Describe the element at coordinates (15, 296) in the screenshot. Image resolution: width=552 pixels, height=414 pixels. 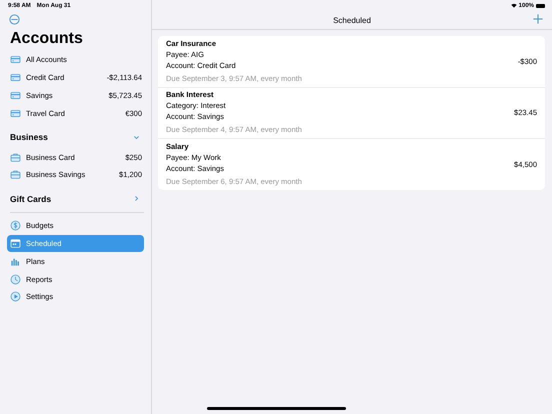
I see `play-icon` at that location.